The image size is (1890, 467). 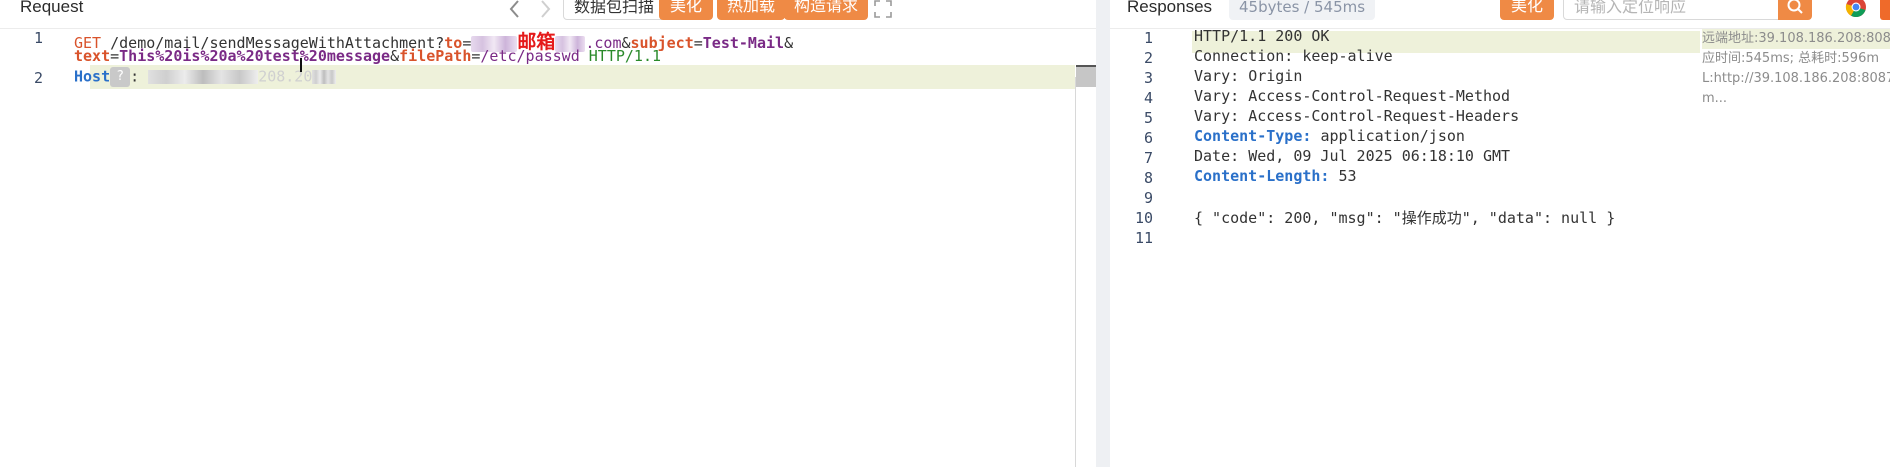 I want to click on response-header-line: Date: Wed, 09 Jul 2025 06:18:10 GMT, so click(x=1352, y=156).